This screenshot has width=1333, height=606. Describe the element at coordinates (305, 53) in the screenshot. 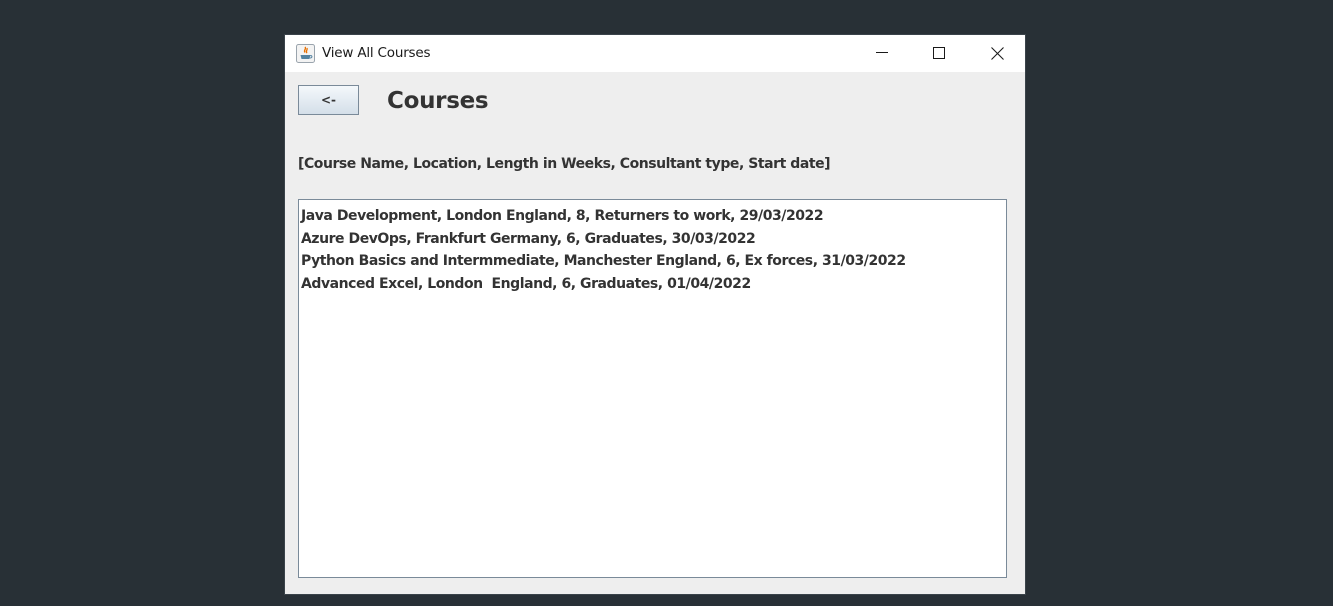

I see `java-icon` at that location.